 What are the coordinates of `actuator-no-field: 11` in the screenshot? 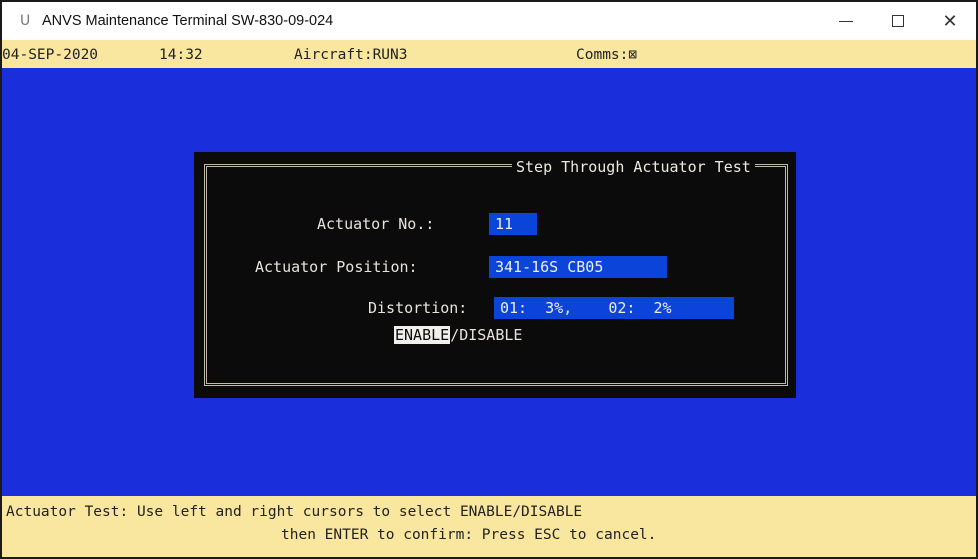 It's located at (513, 224).